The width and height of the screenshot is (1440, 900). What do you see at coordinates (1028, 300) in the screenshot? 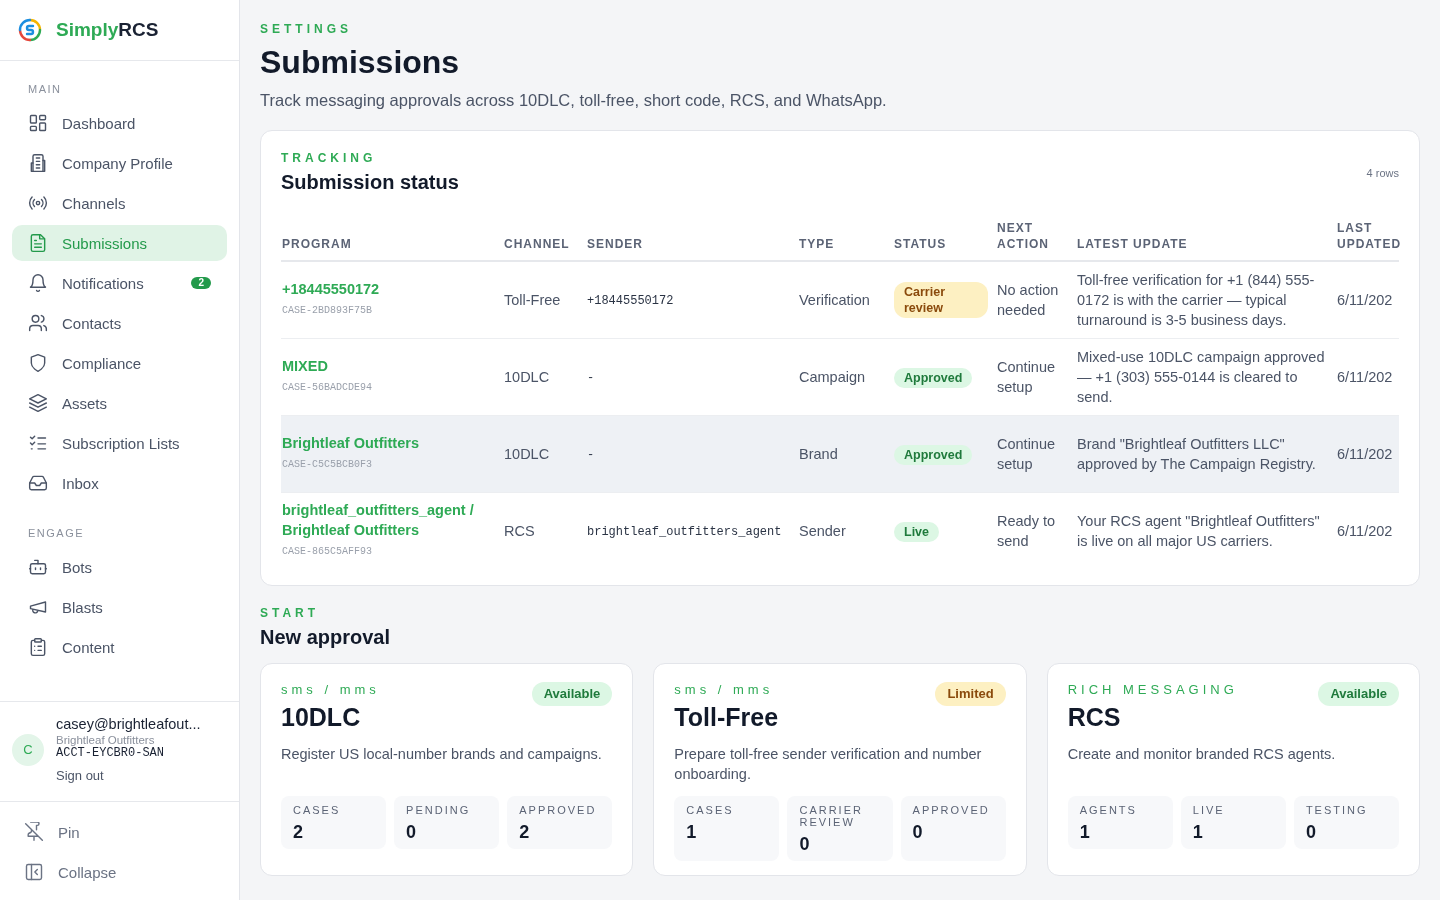
I see `table-cell: No action needed` at bounding box center [1028, 300].